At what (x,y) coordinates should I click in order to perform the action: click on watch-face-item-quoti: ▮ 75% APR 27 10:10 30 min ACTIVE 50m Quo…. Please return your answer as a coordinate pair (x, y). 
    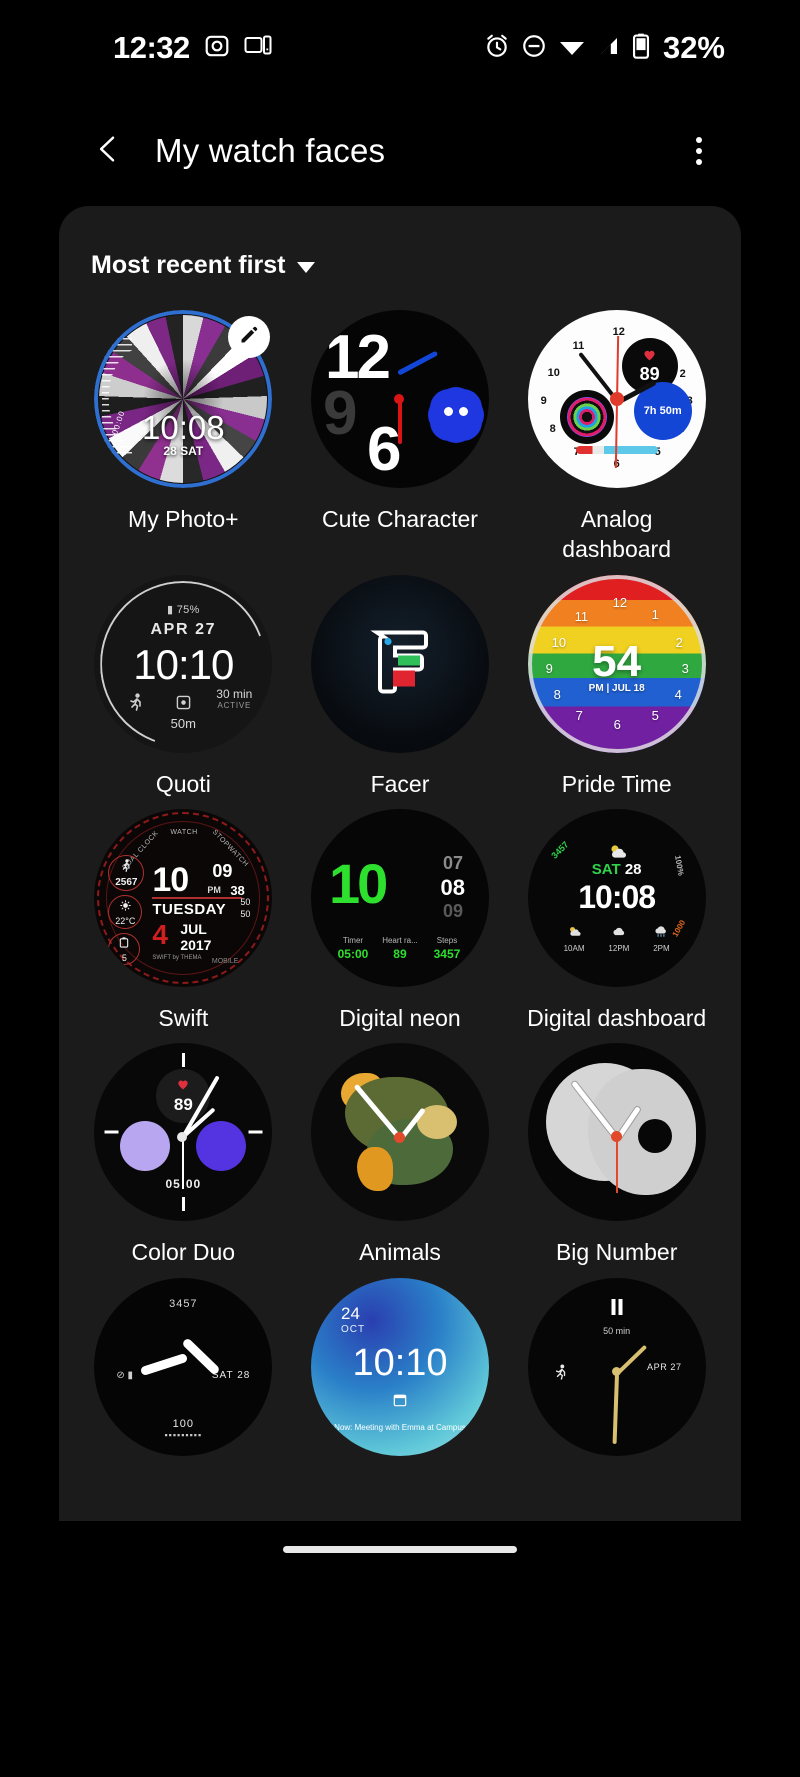
    Looking at the image, I should click on (183, 686).